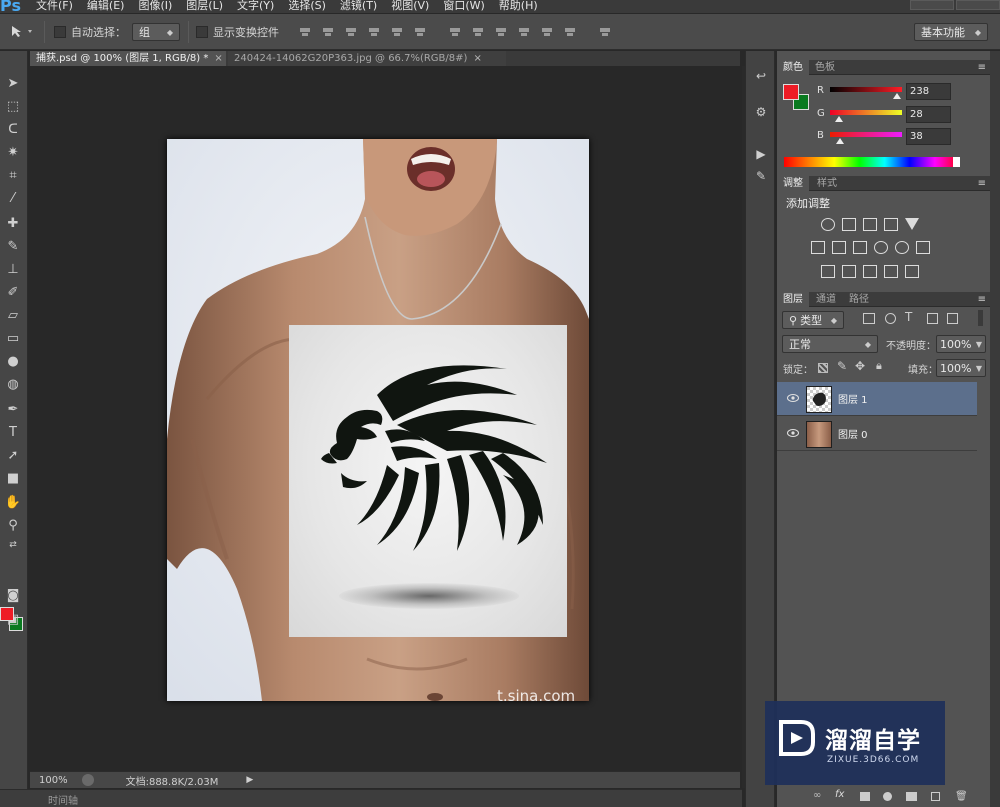 The width and height of the screenshot is (1000, 807). Describe the element at coordinates (761, 77) in the screenshot. I see `history-panel-icon: ↩` at that location.